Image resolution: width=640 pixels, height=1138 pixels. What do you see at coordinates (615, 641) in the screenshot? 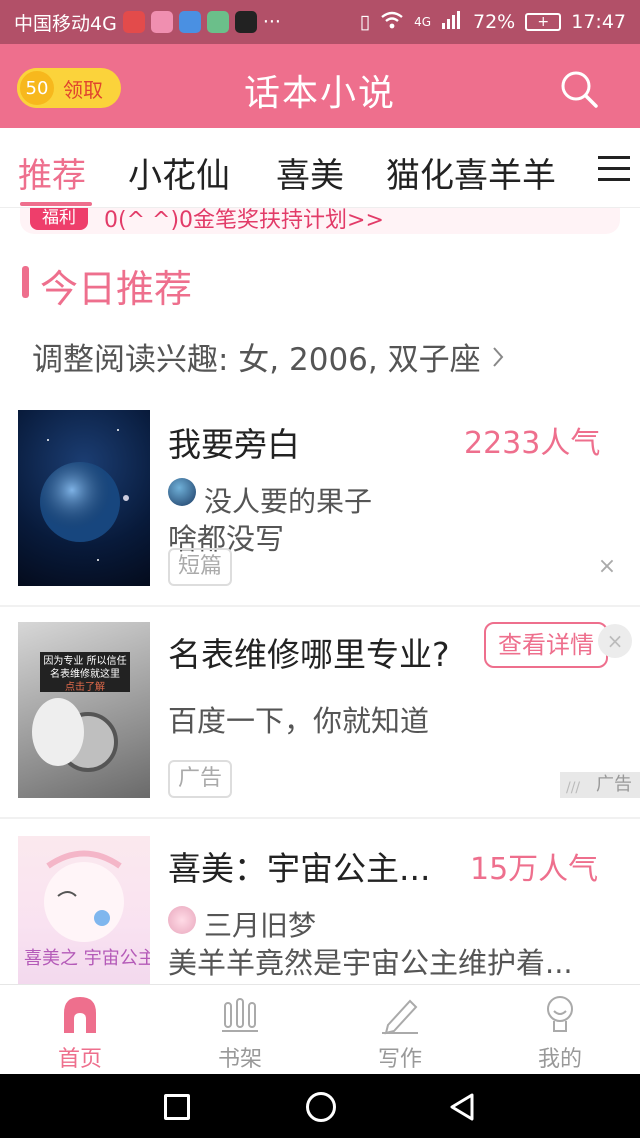
I see `ad-close-icon: ×` at bounding box center [615, 641].